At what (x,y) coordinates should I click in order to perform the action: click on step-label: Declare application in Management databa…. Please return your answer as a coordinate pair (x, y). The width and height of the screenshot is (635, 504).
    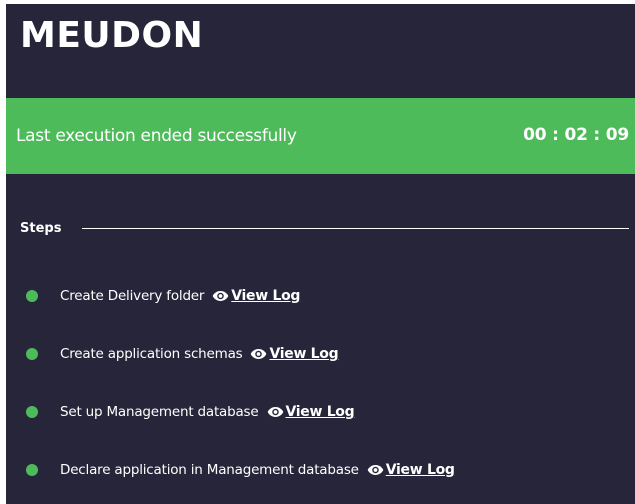
    Looking at the image, I should click on (209, 470).